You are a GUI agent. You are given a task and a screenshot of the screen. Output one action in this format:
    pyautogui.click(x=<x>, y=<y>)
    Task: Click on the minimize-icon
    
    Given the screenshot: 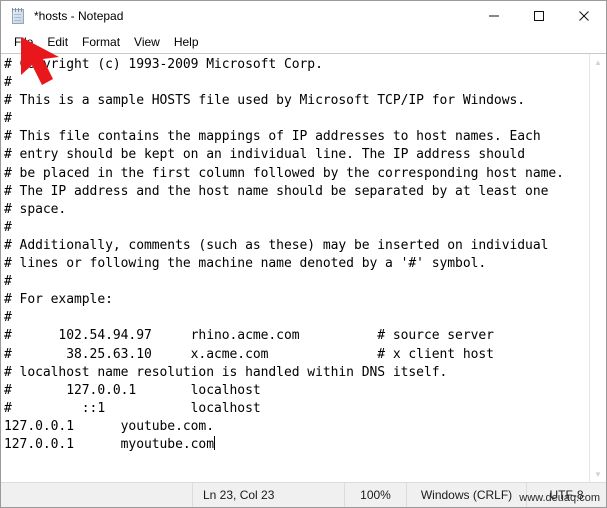 What is the action you would take?
    pyautogui.click(x=493, y=16)
    